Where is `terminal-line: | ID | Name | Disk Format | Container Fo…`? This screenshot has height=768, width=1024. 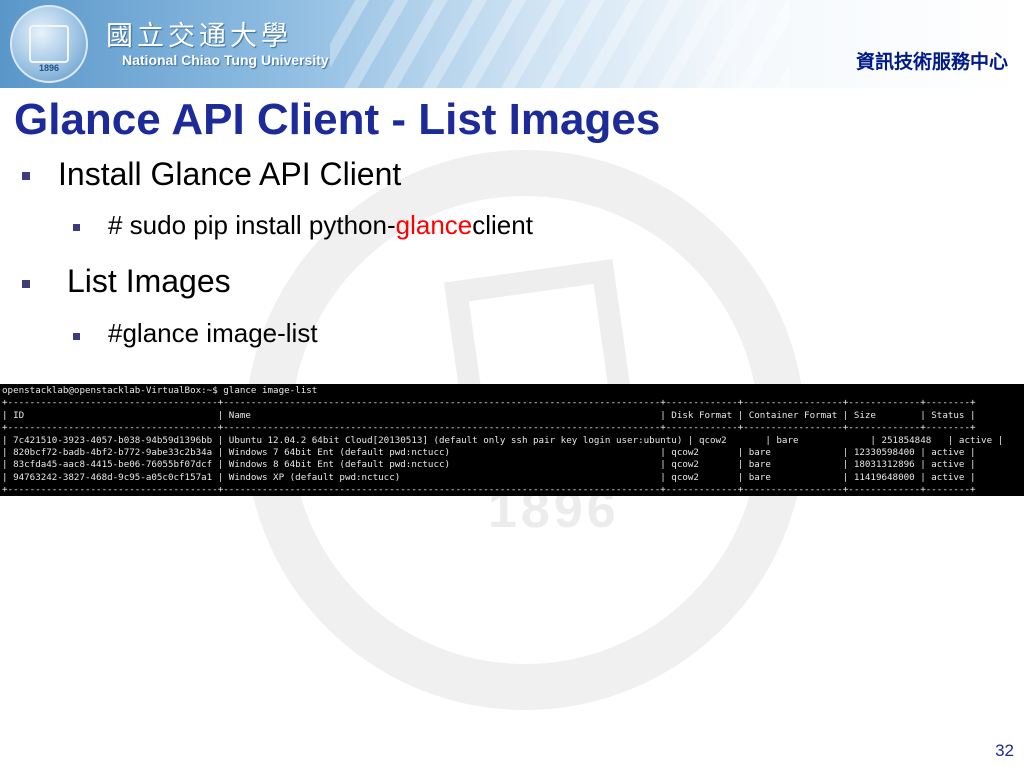 terminal-line: | ID | Name | Disk Format | Container Fo… is located at coordinates (489, 415).